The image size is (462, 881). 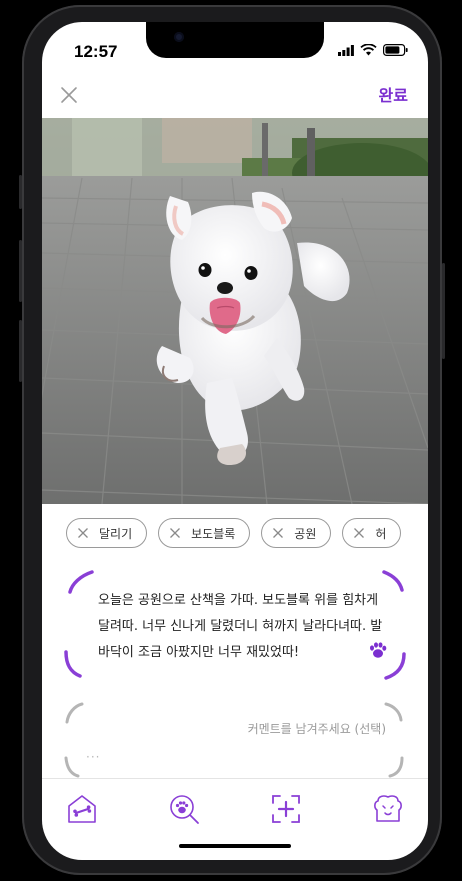 I want to click on paw-search-icon, so click(x=184, y=809).